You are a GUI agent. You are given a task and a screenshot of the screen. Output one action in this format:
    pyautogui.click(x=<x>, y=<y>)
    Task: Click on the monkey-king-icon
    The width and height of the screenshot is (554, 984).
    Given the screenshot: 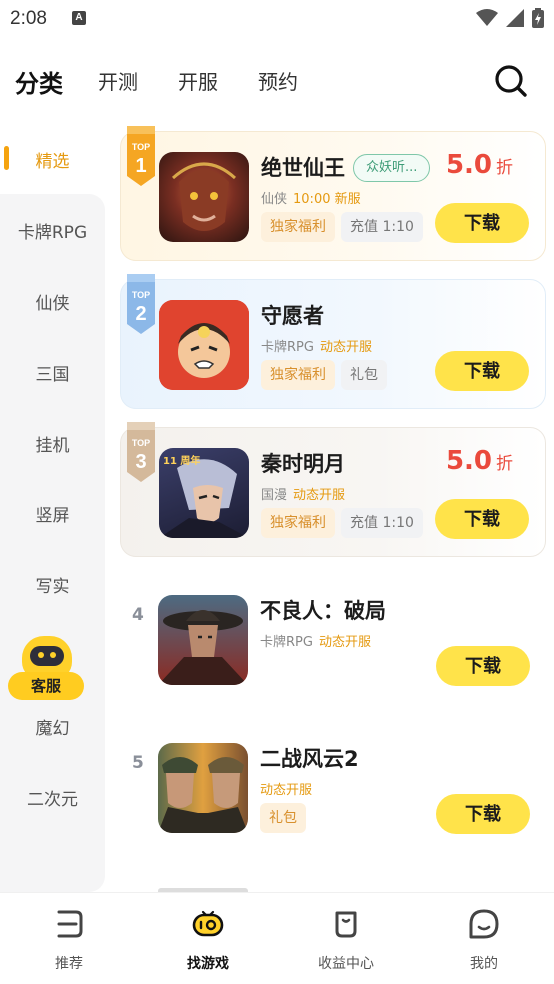 What is the action you would take?
    pyautogui.click(x=204, y=196)
    